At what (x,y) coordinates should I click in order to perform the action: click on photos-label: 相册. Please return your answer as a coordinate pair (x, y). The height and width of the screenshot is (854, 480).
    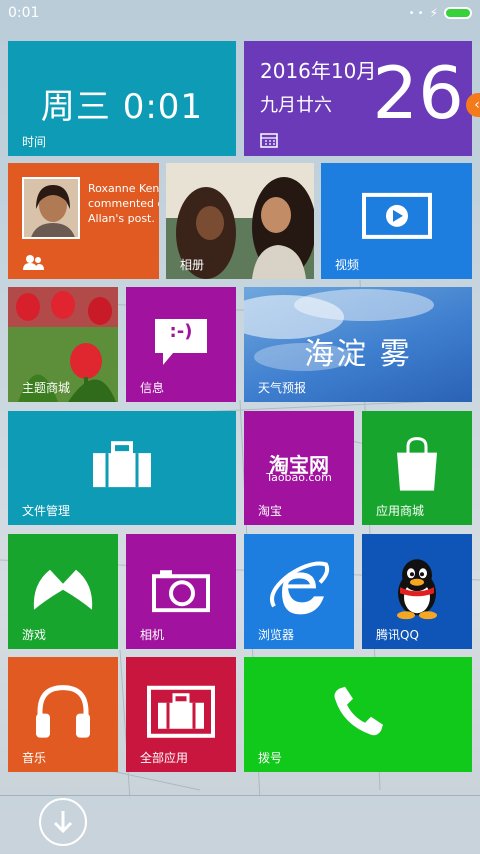
    Looking at the image, I should click on (192, 265).